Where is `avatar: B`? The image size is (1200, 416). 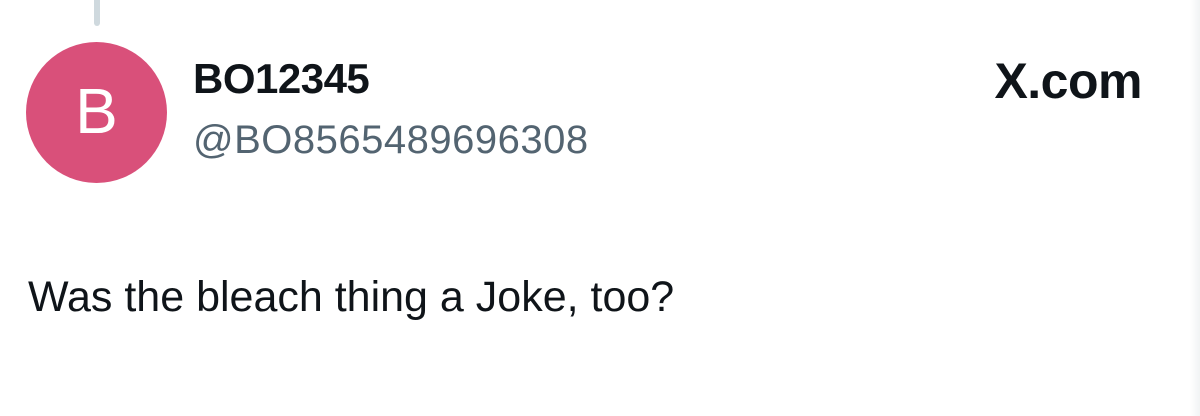
avatar: B is located at coordinates (96, 112).